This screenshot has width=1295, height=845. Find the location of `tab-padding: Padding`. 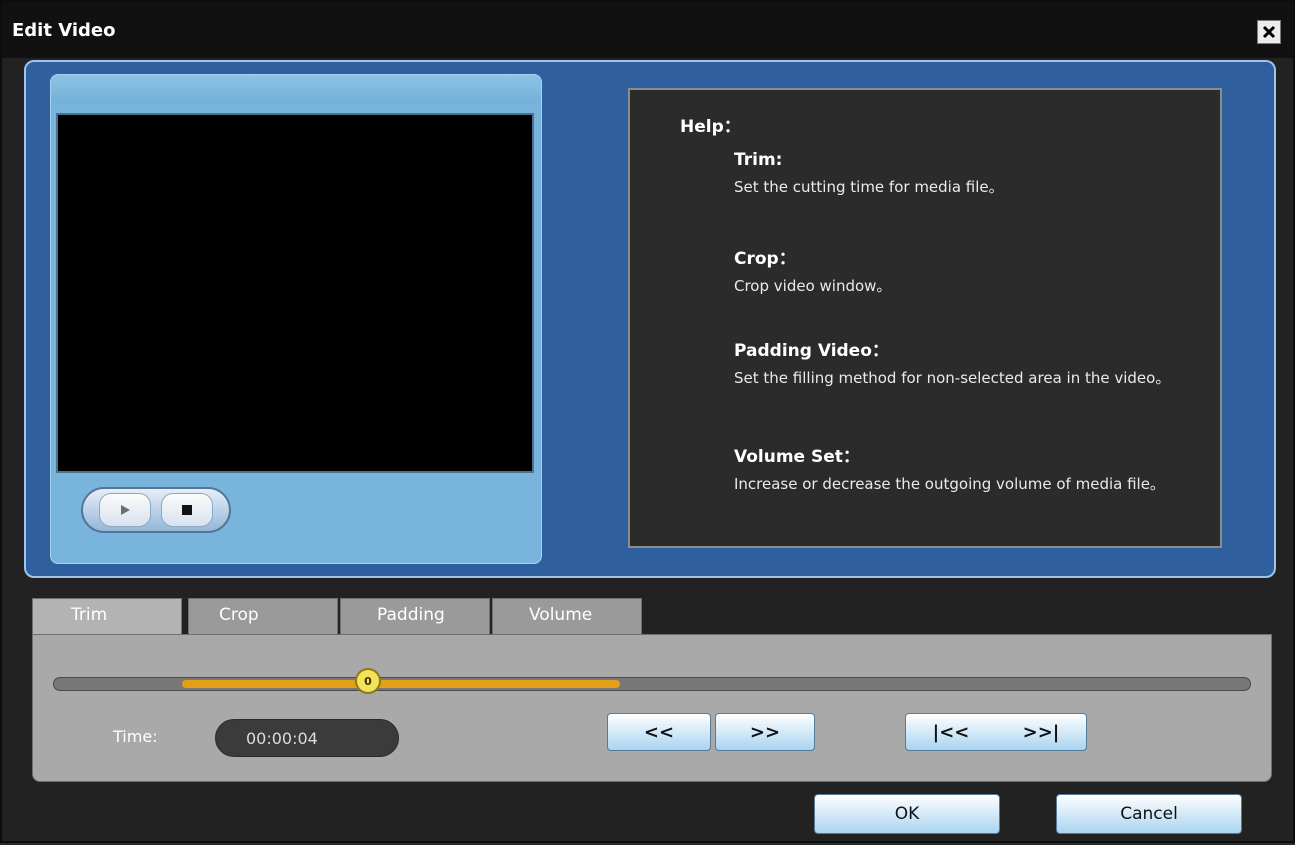

tab-padding: Padding is located at coordinates (415, 616).